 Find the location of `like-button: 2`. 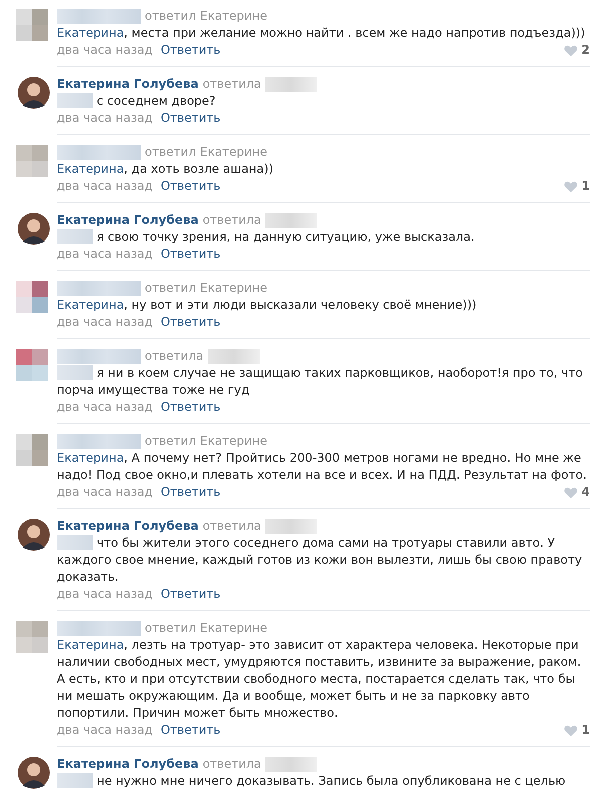

like-button: 2 is located at coordinates (577, 50).